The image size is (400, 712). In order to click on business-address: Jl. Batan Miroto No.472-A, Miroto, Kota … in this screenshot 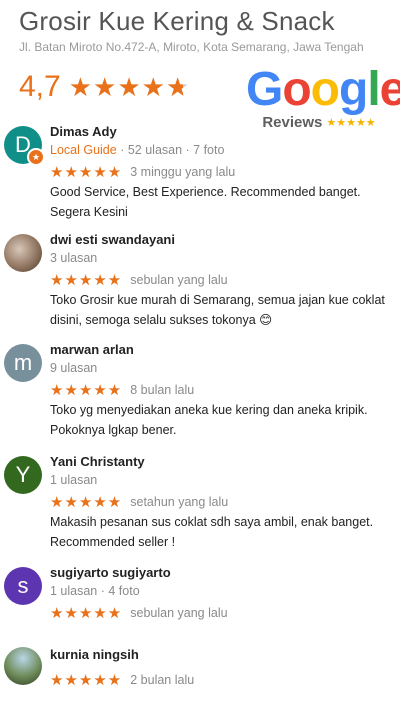, I will do `click(191, 47)`.